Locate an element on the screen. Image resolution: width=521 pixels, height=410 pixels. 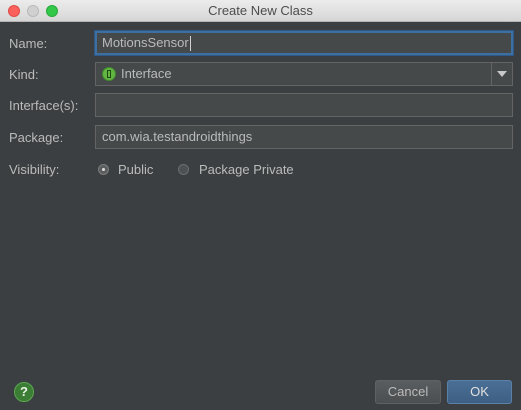
interfaces-input is located at coordinates (304, 105).